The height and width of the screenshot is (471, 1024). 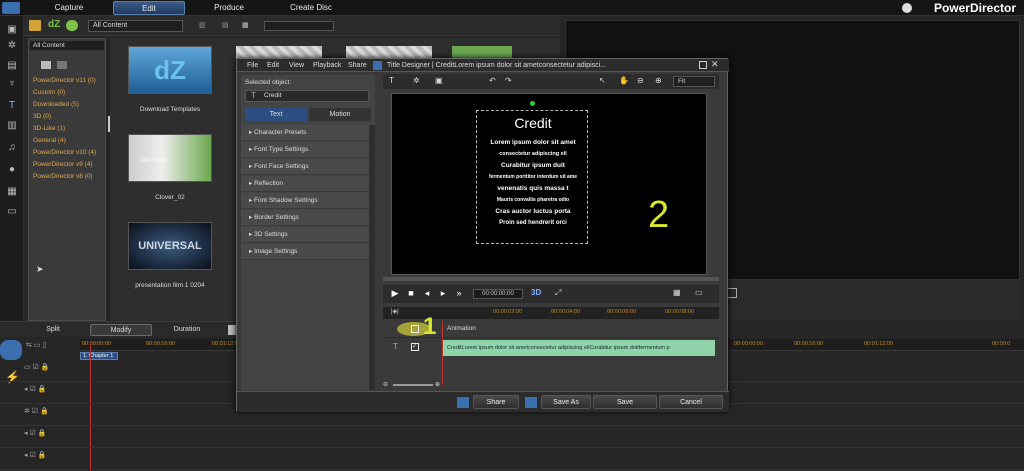 I want to click on transition-icon: ▥, so click(x=12, y=126).